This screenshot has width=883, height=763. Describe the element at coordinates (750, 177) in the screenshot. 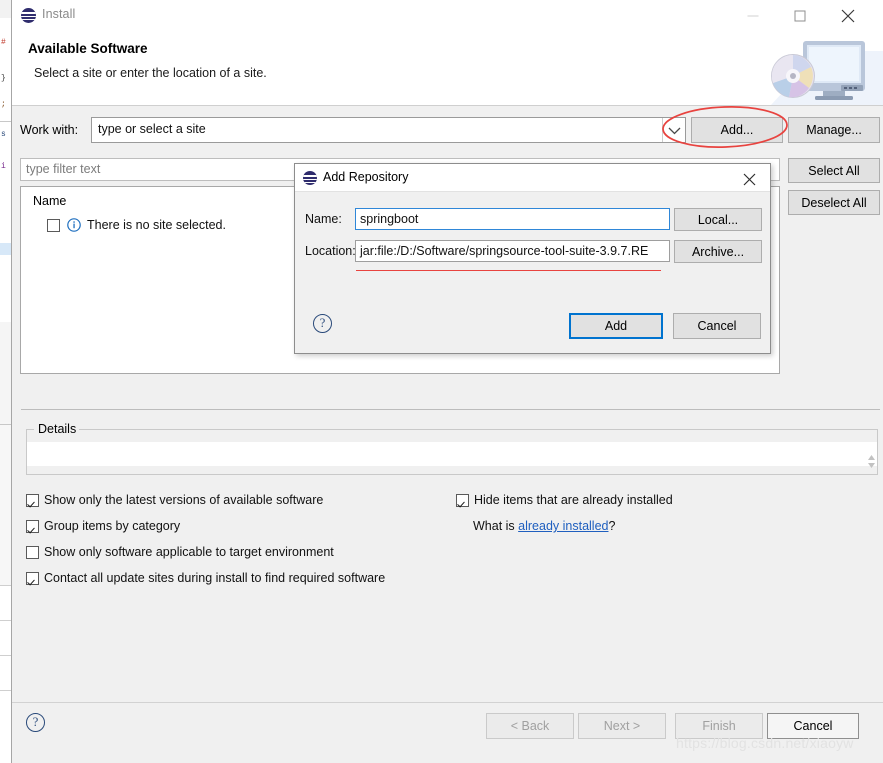

I see `dialog-close-button` at that location.